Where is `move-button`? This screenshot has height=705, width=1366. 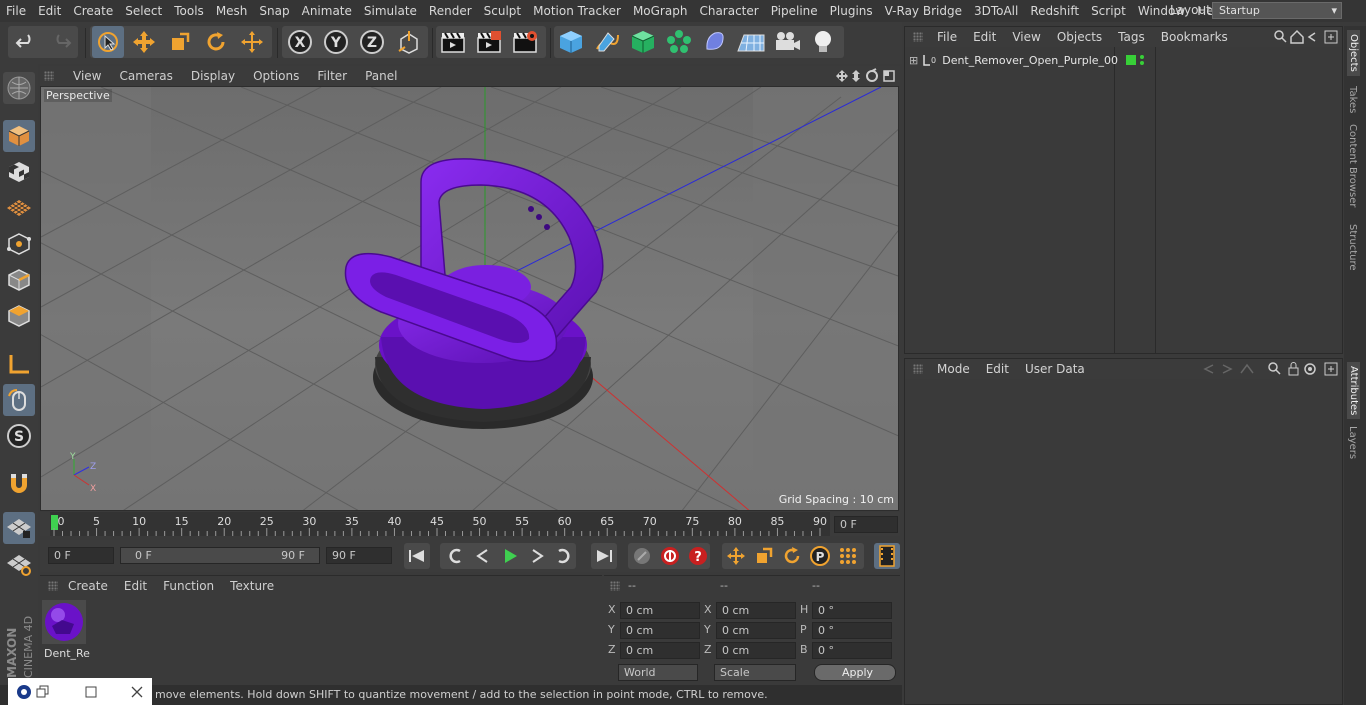
move-button is located at coordinates (144, 42).